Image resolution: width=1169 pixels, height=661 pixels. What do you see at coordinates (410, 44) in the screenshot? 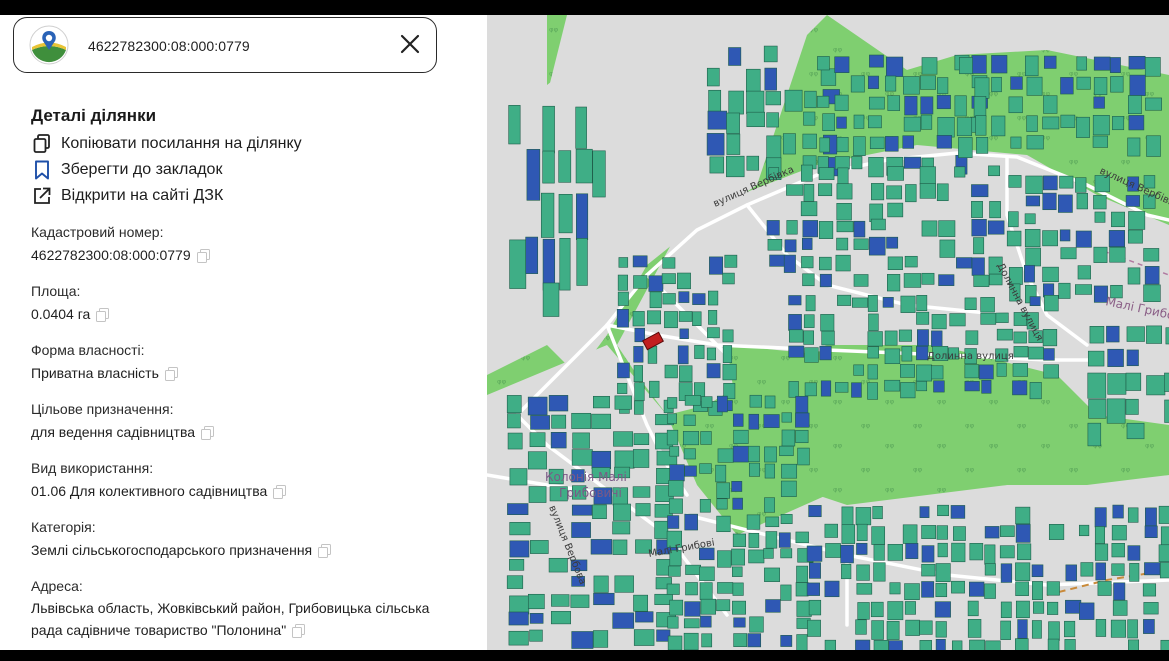
I see `close-icon` at bounding box center [410, 44].